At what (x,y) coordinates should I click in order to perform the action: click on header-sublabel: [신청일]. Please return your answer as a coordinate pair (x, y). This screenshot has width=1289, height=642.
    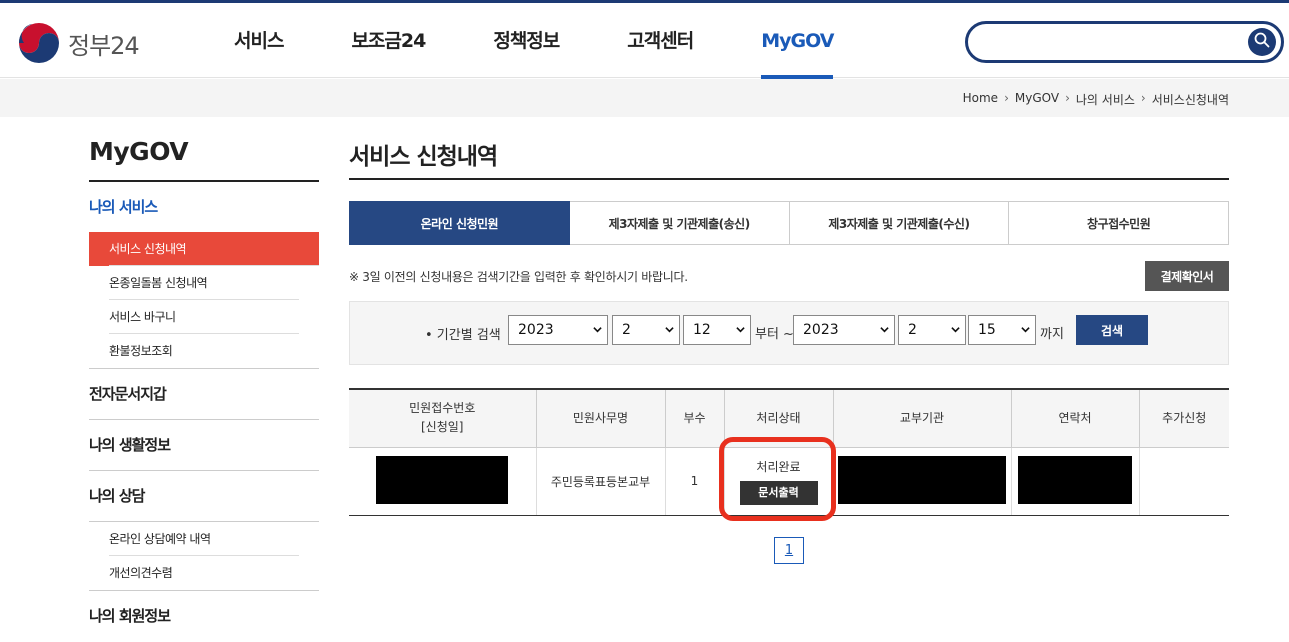
    Looking at the image, I should click on (442, 427).